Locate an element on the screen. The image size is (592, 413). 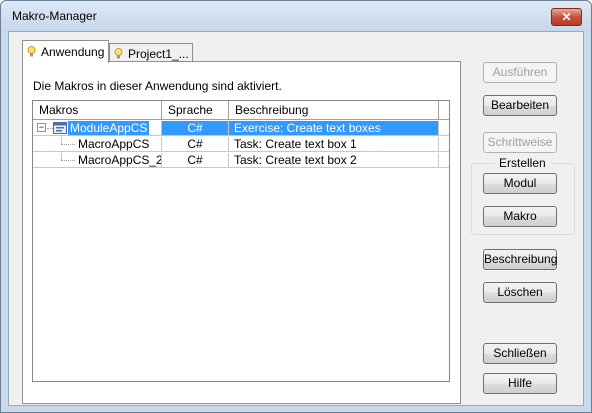
module-icon is located at coordinates (60, 128).